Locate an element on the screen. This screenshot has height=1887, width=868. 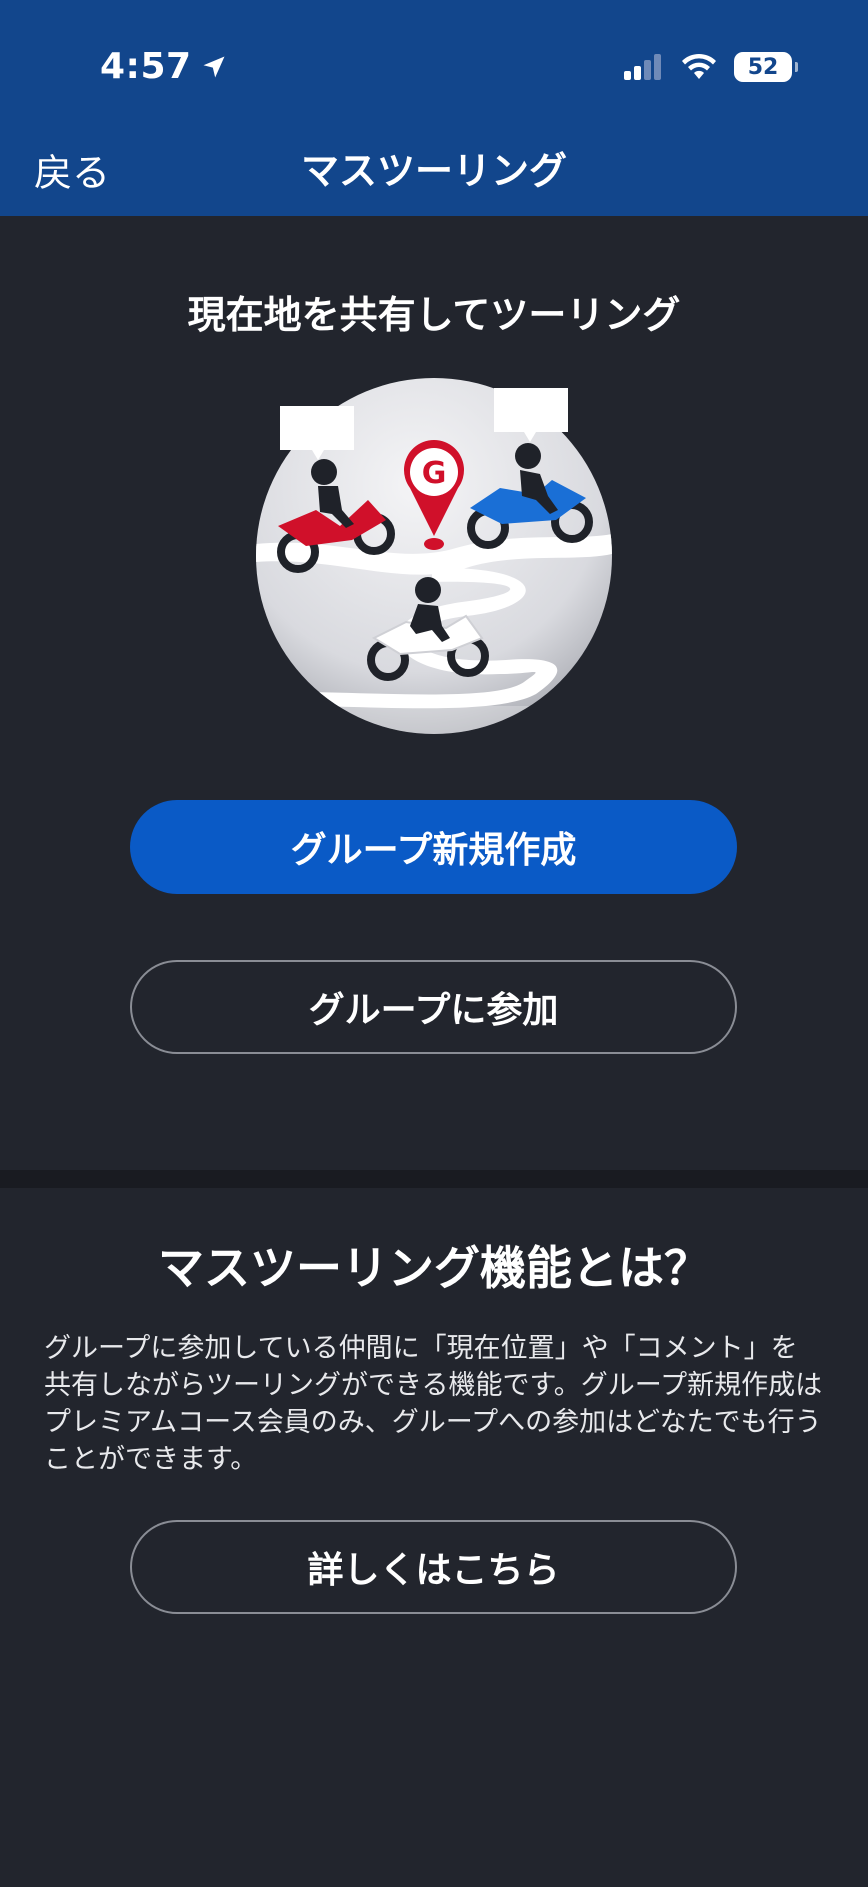
section-divider is located at coordinates (434, 1179).